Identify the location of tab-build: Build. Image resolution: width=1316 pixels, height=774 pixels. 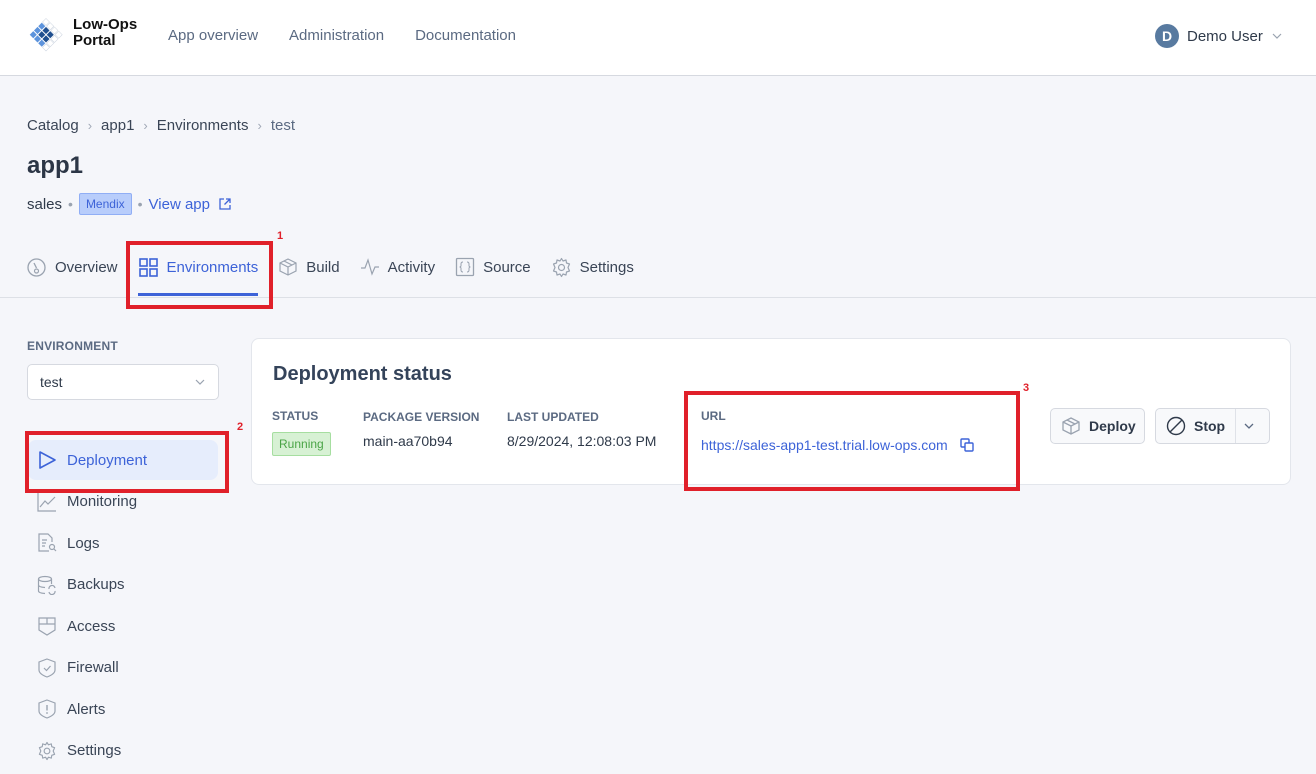
(309, 267).